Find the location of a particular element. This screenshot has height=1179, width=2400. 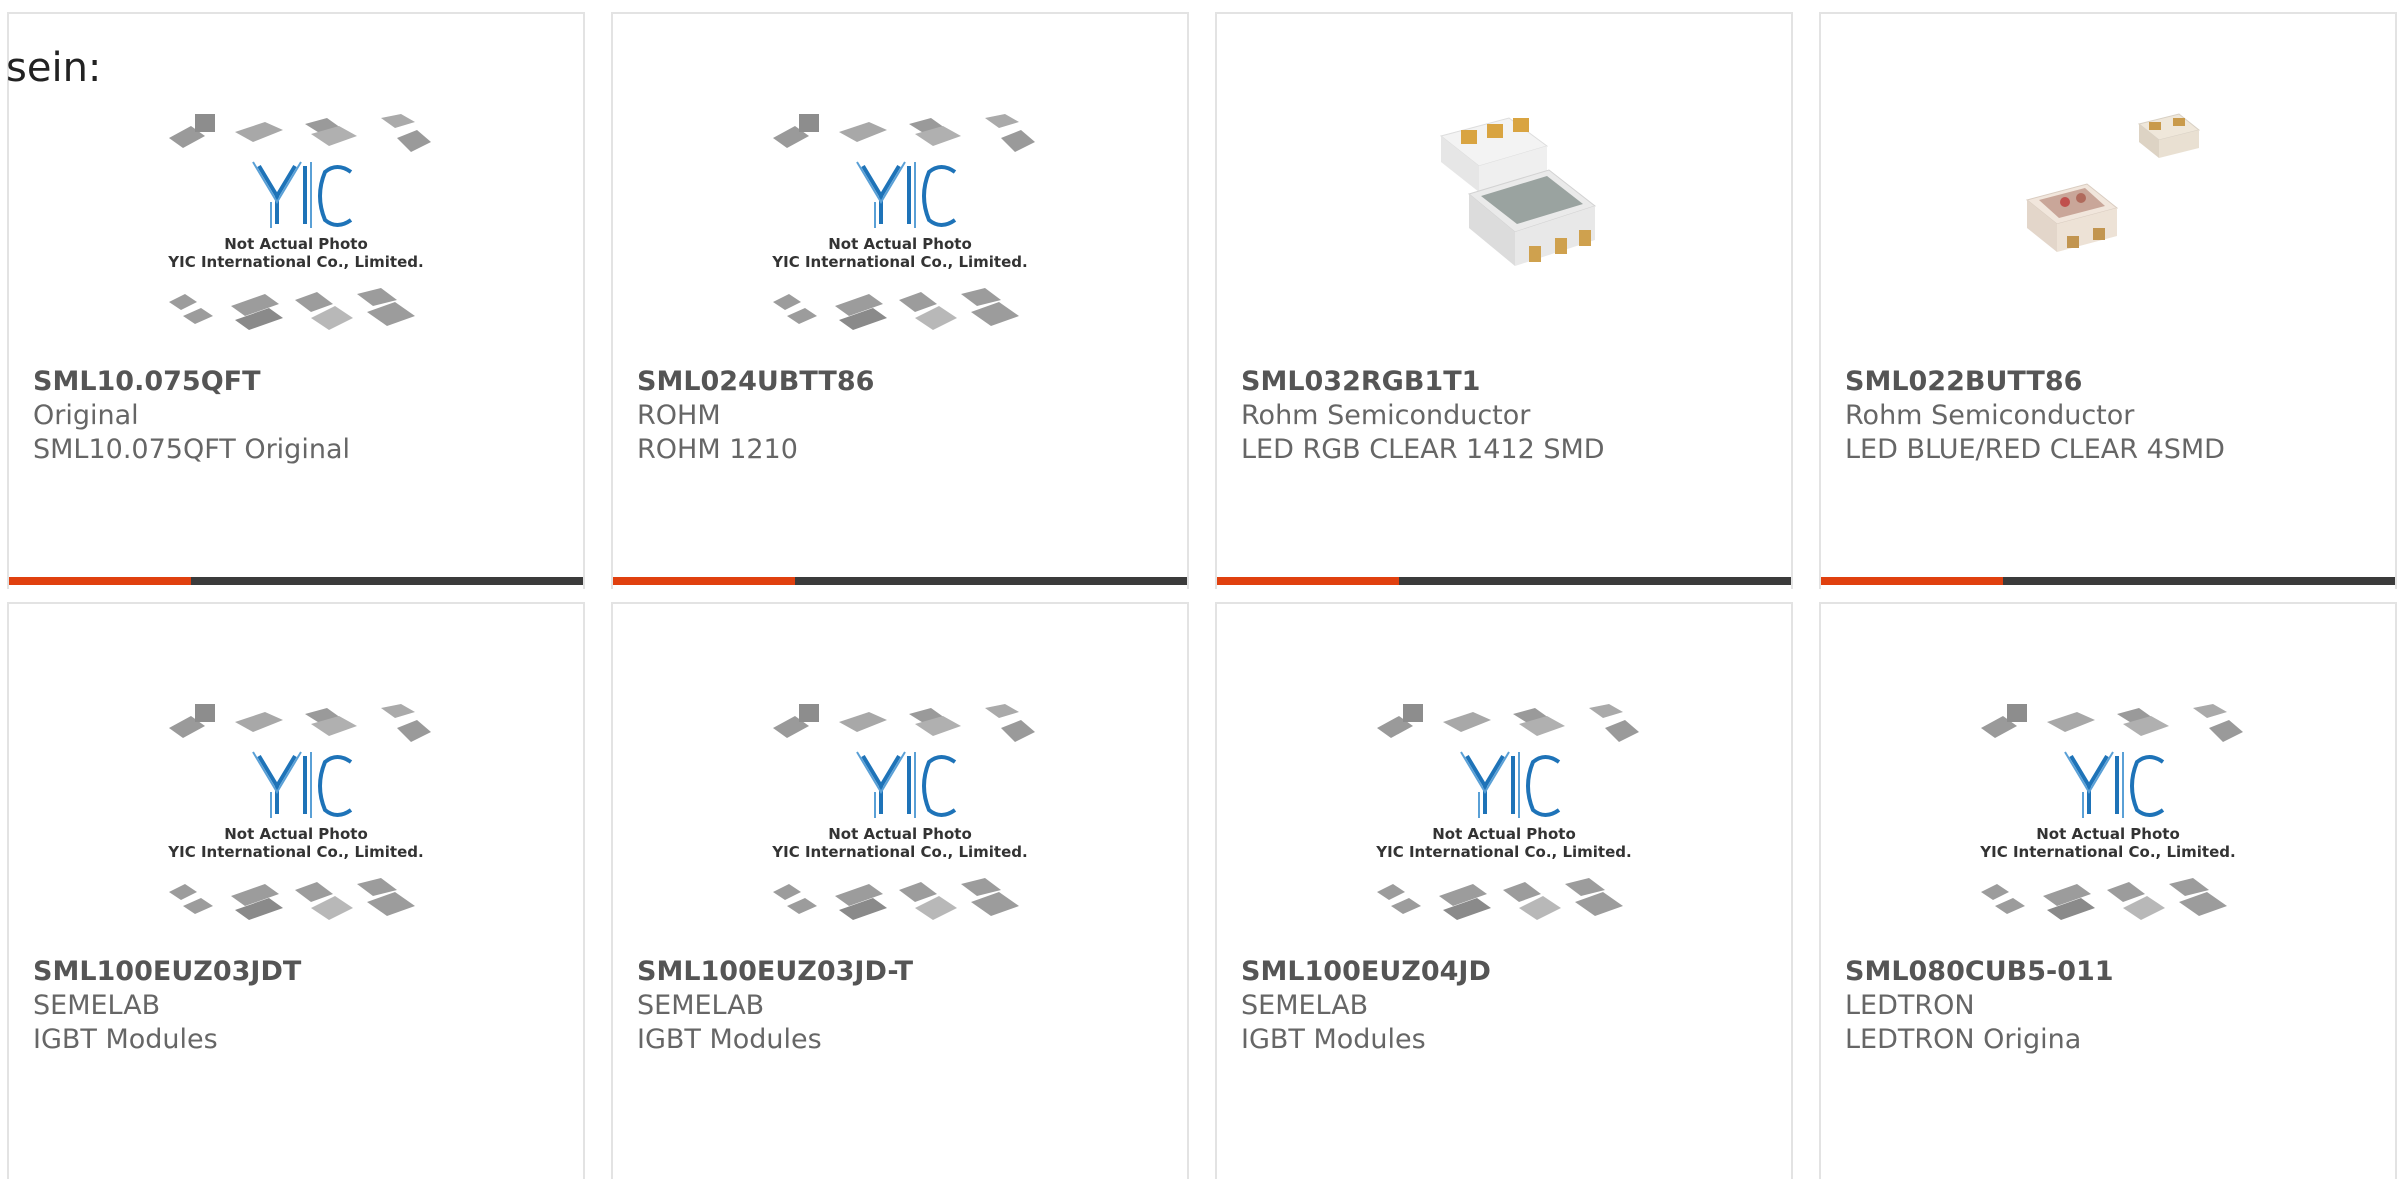

manufacturer: Original is located at coordinates (86, 415).